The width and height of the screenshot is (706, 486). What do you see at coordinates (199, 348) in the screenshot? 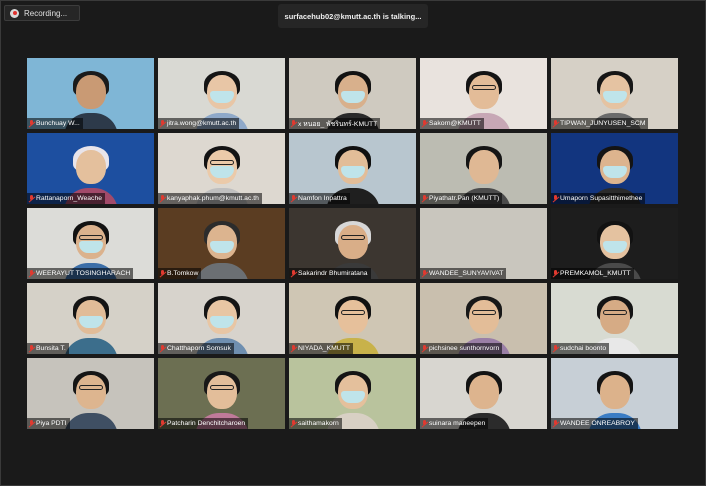
I see `participant-name: Chatthaporn Somsuk` at bounding box center [199, 348].